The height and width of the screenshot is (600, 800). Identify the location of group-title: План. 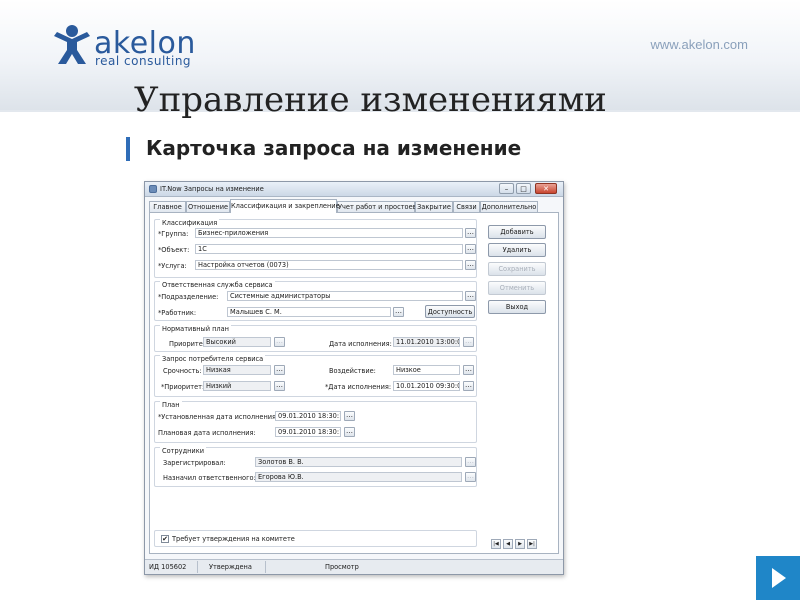
(171, 405).